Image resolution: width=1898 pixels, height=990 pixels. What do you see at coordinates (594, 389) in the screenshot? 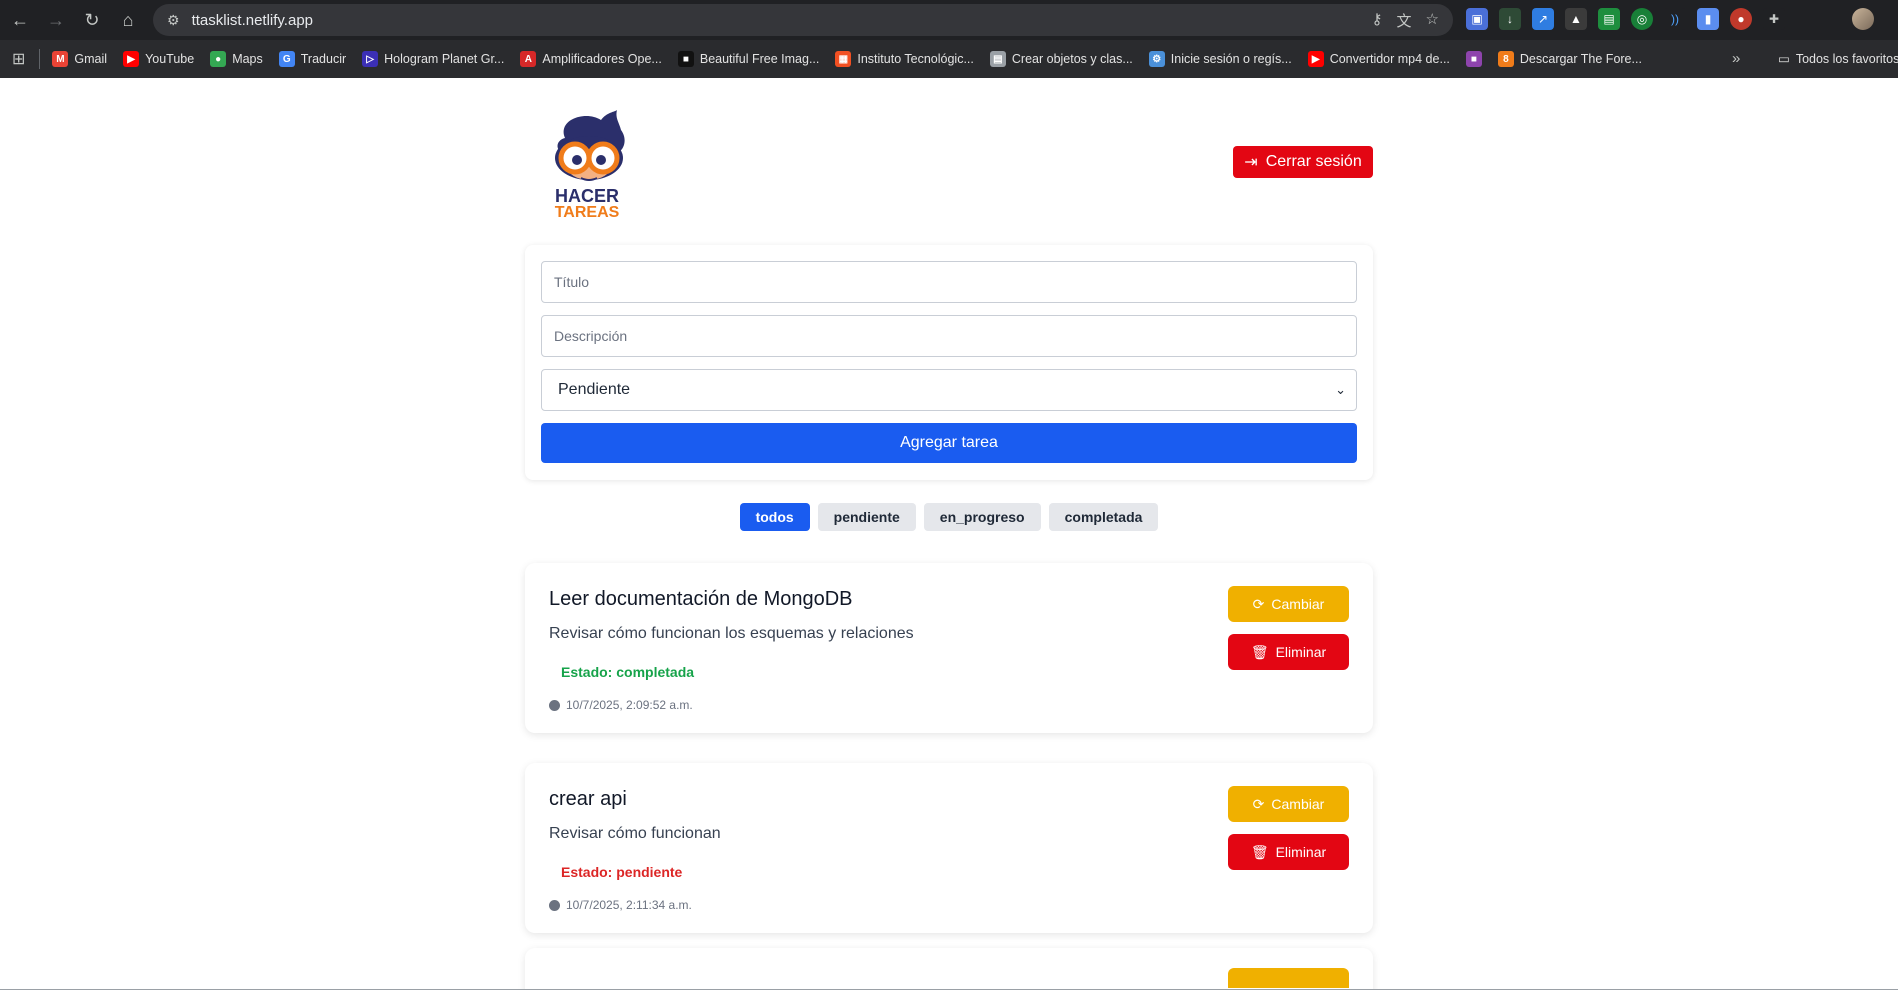
I see `status-select-value: Pendiente` at bounding box center [594, 389].